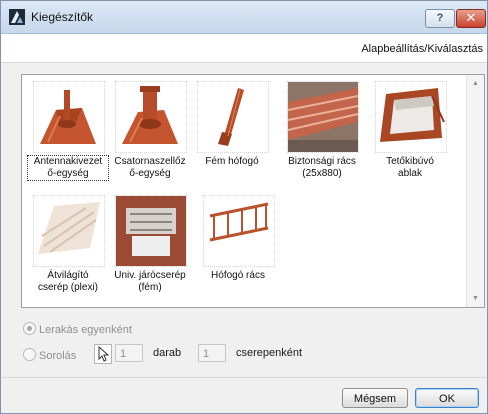 The height and width of the screenshot is (414, 488). Describe the element at coordinates (212, 353) in the screenshot. I see `every-field: 1` at that location.